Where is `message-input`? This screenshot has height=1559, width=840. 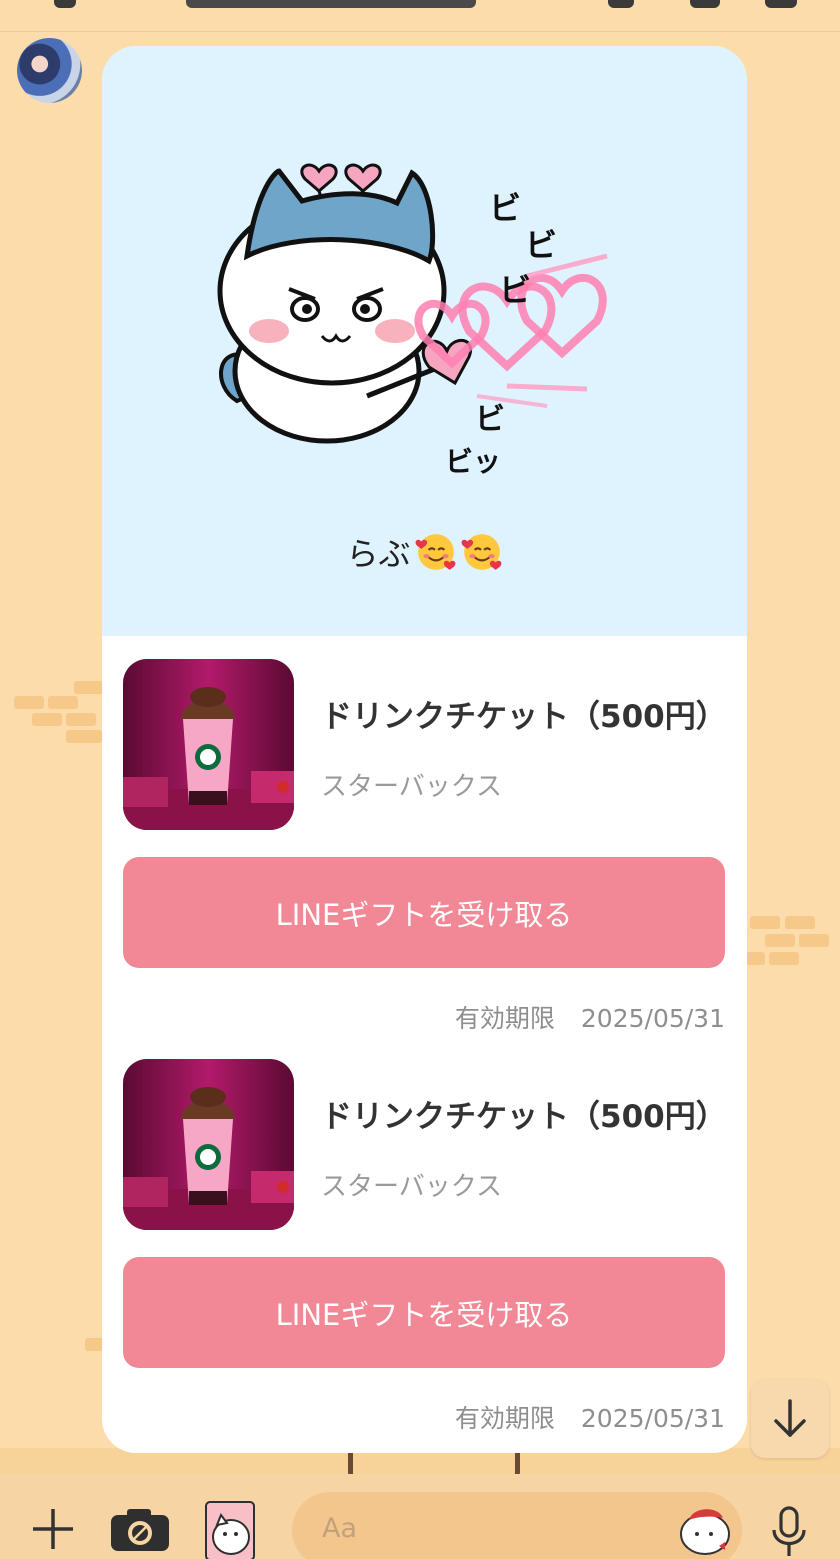
message-input is located at coordinates (492, 1528).